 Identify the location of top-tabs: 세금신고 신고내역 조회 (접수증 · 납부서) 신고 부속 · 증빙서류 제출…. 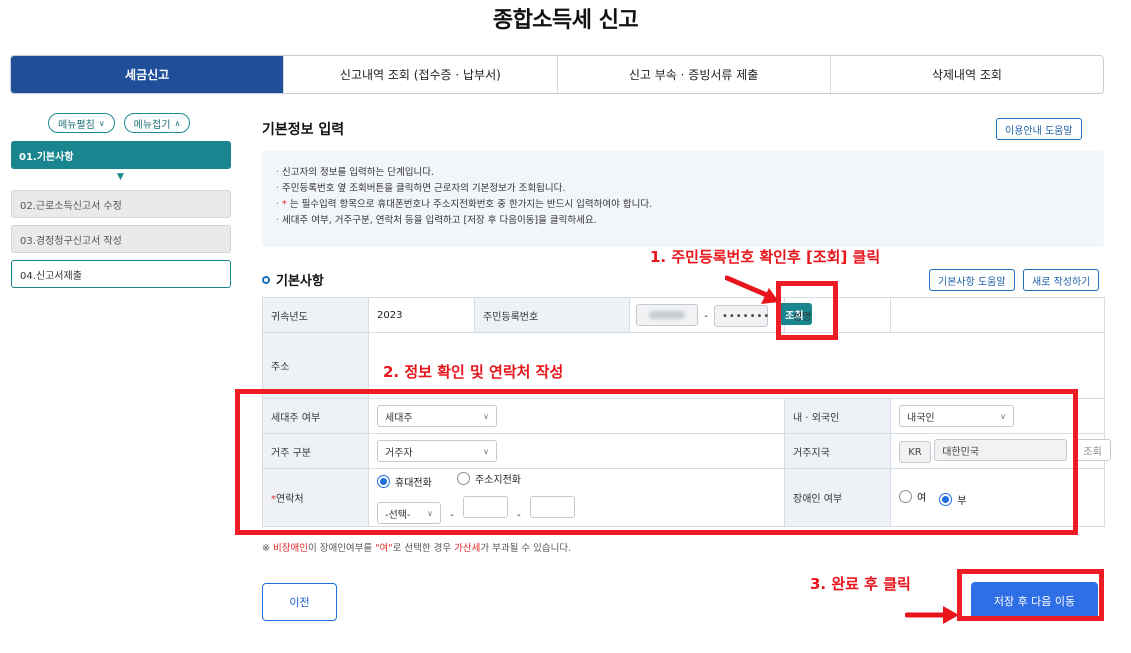
(557, 74).